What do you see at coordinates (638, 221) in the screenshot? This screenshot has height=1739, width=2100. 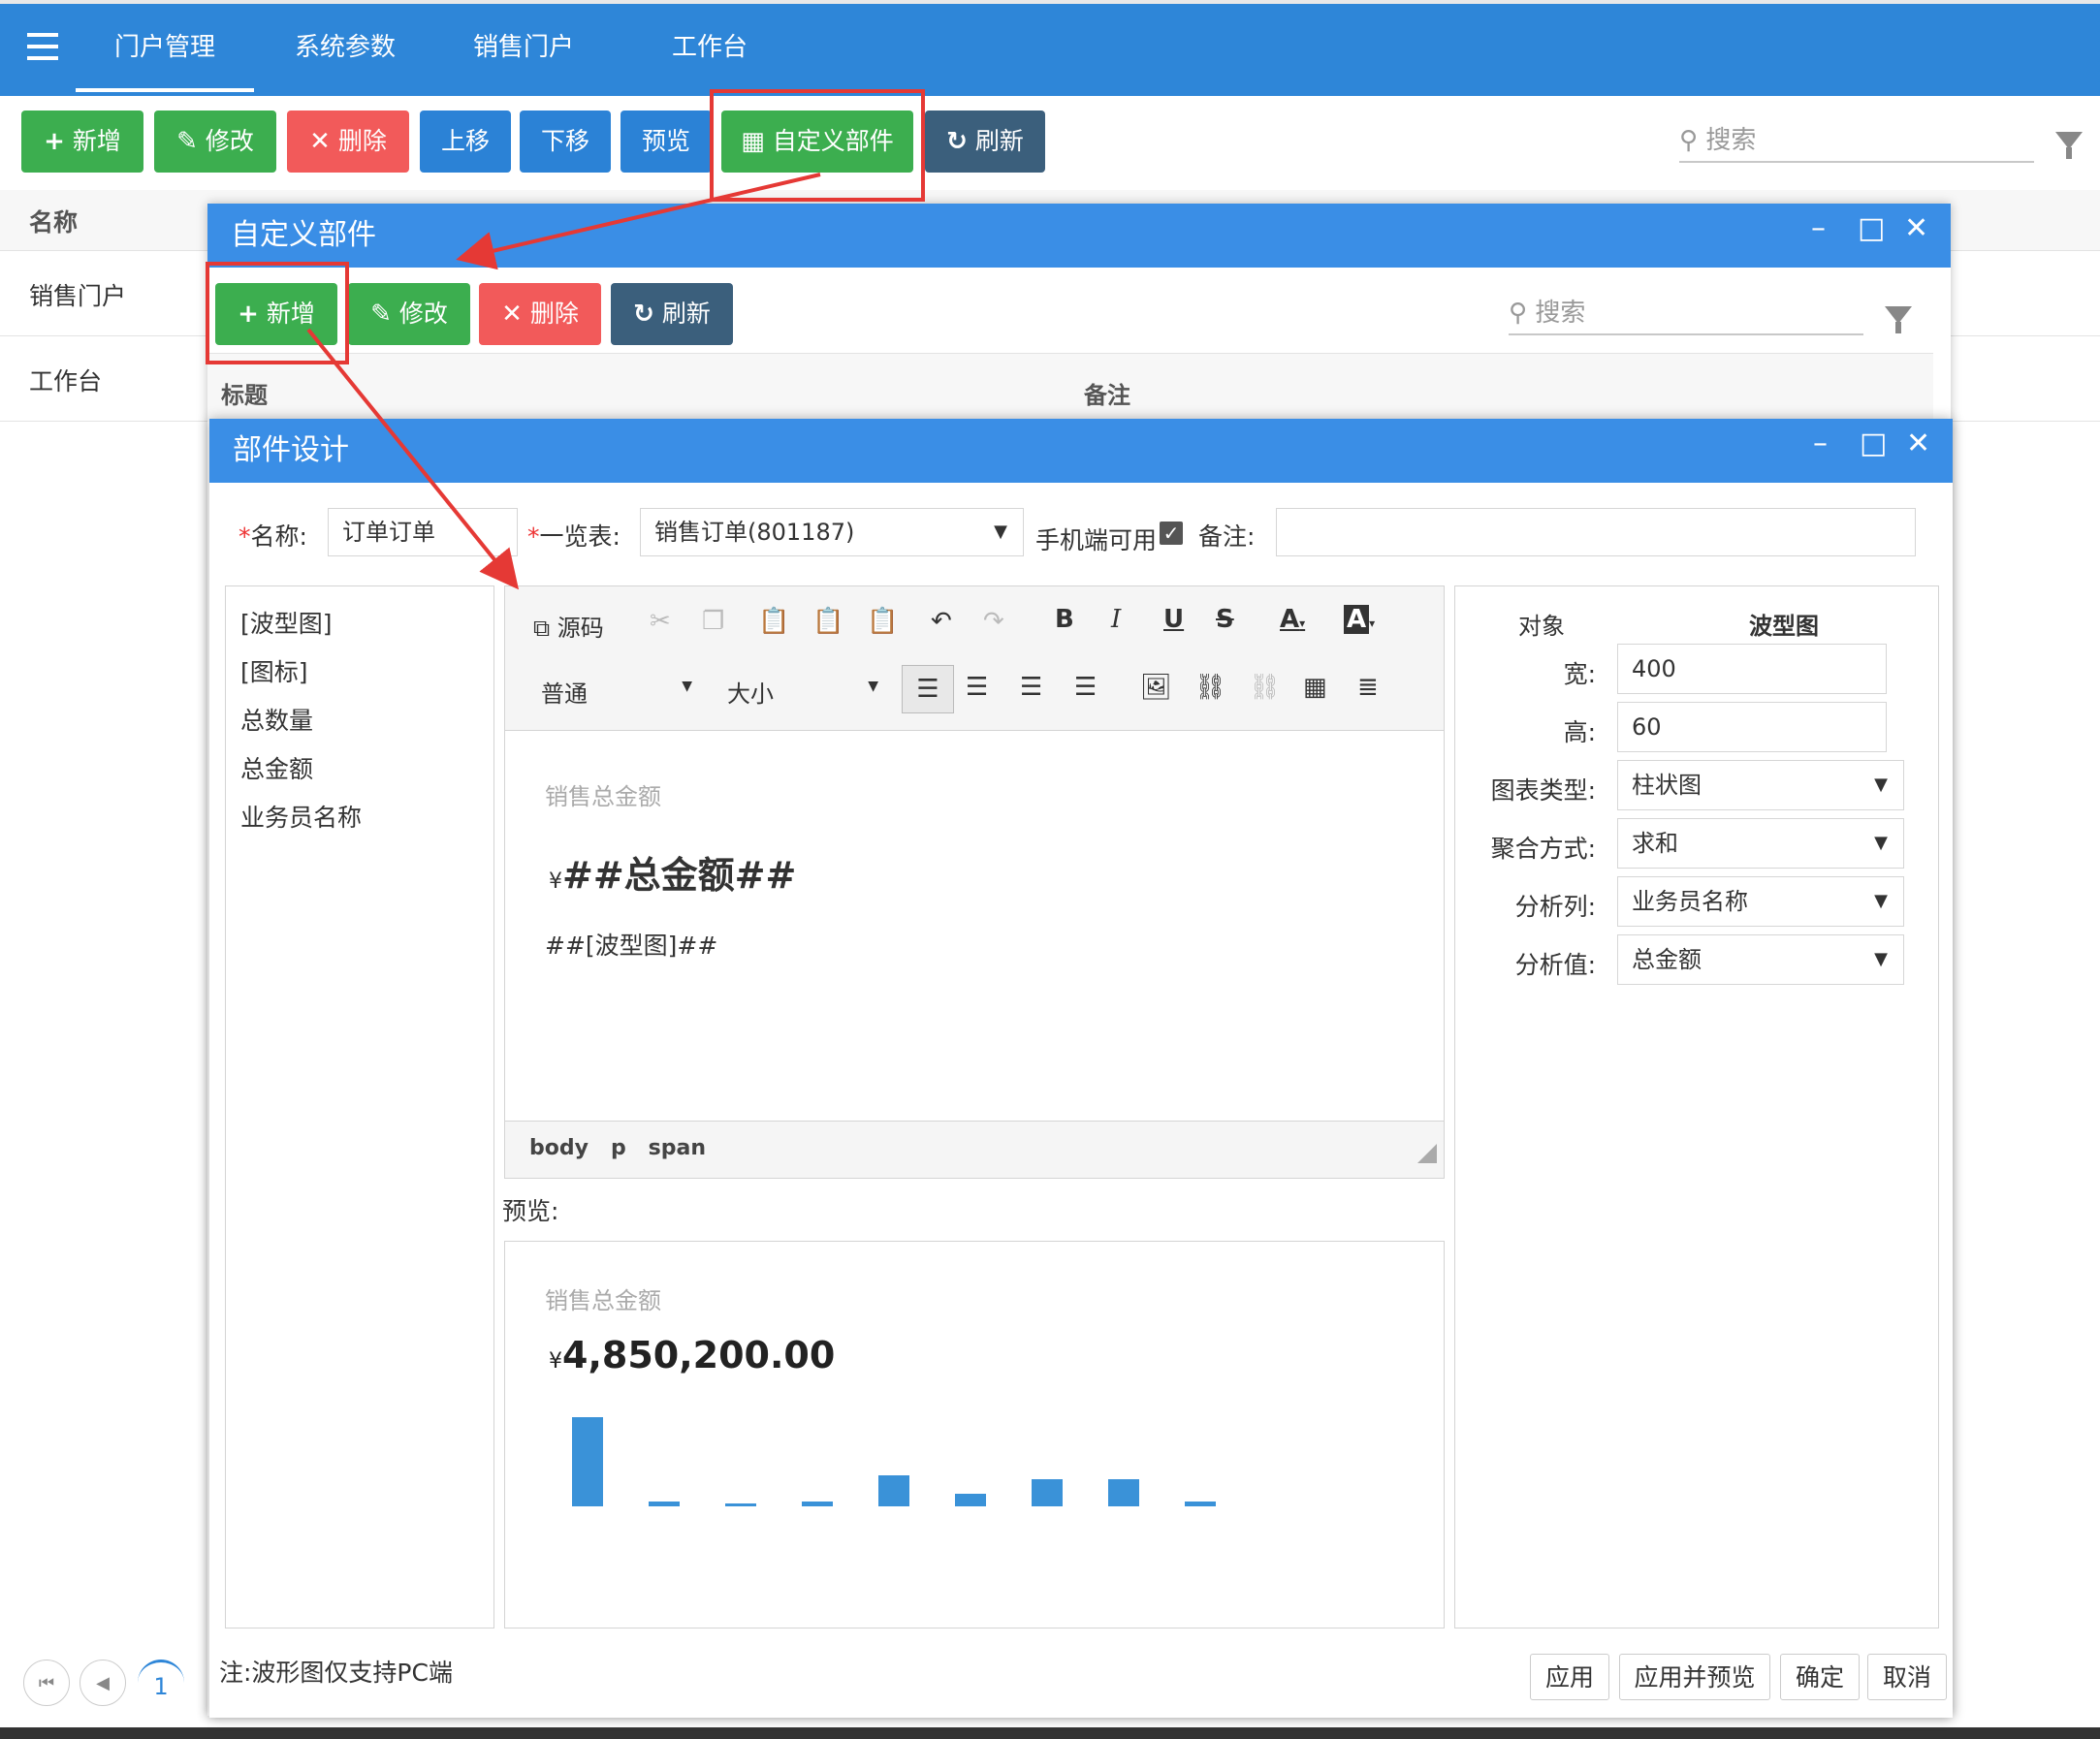 I see `arrow-to-dialog` at bounding box center [638, 221].